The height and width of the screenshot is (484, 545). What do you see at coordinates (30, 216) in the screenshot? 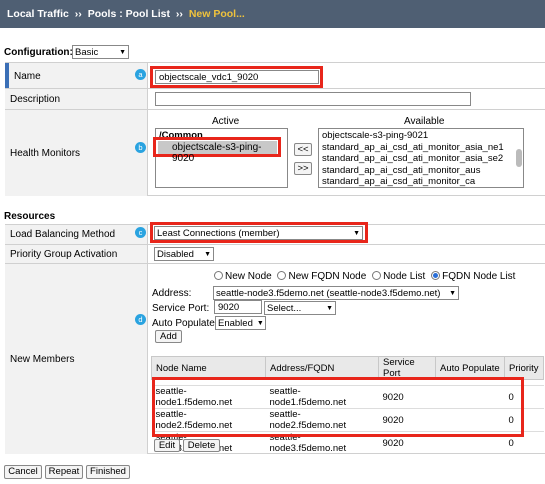
I see `resources-heading: Resources` at bounding box center [30, 216].